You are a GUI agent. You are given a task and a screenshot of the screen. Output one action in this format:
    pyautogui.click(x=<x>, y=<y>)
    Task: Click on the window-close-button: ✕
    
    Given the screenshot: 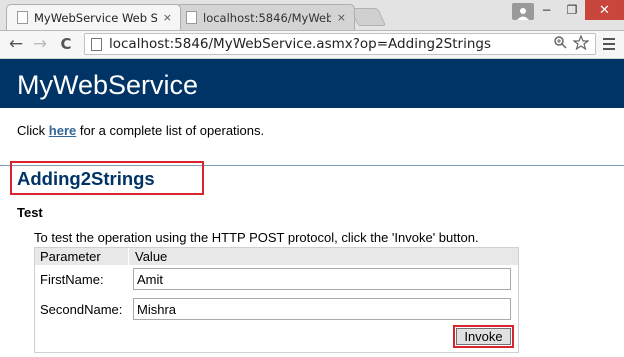 What is the action you would take?
    pyautogui.click(x=604, y=10)
    